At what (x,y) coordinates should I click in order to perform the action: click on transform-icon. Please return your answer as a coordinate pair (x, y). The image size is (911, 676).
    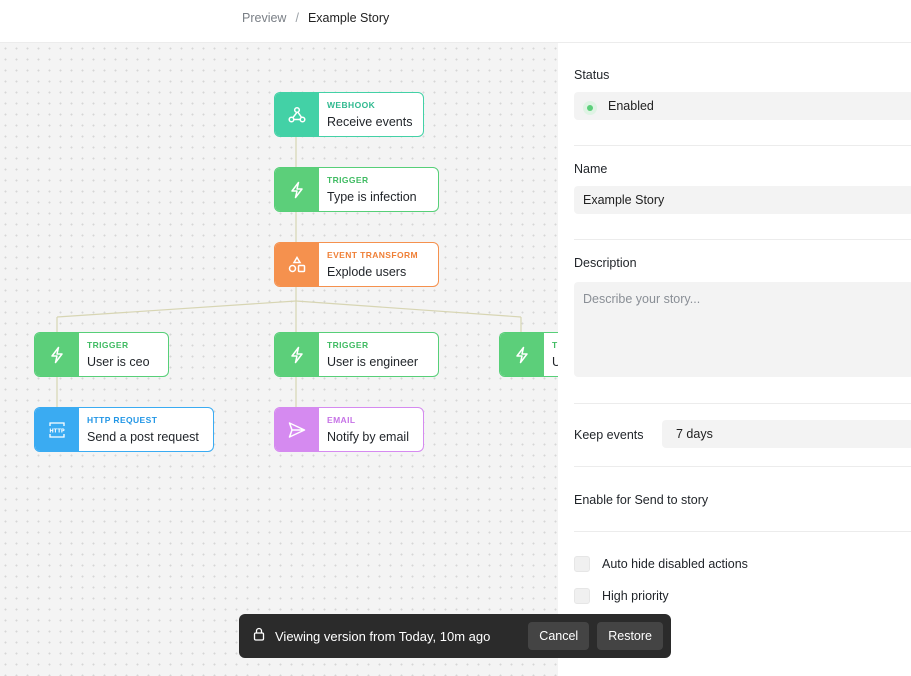
    Looking at the image, I should click on (297, 264).